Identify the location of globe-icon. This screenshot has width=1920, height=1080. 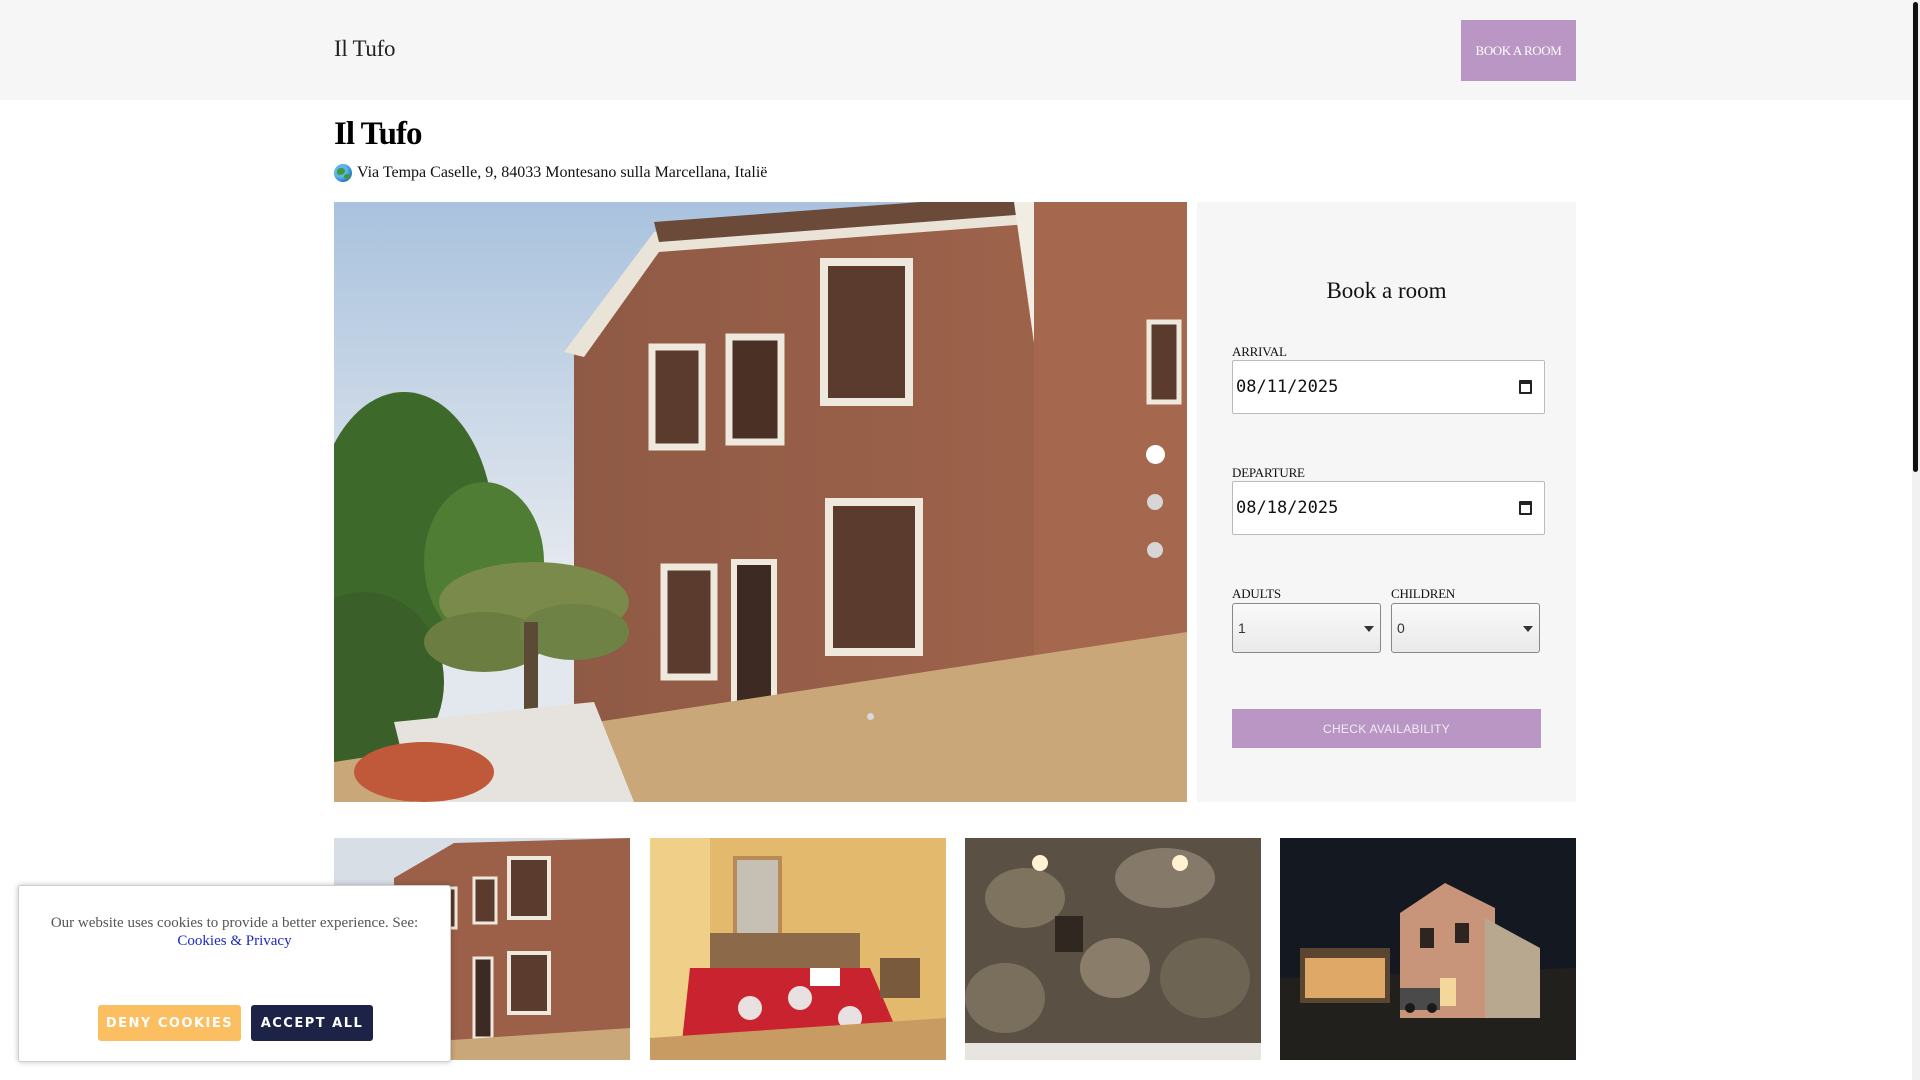
(343, 173).